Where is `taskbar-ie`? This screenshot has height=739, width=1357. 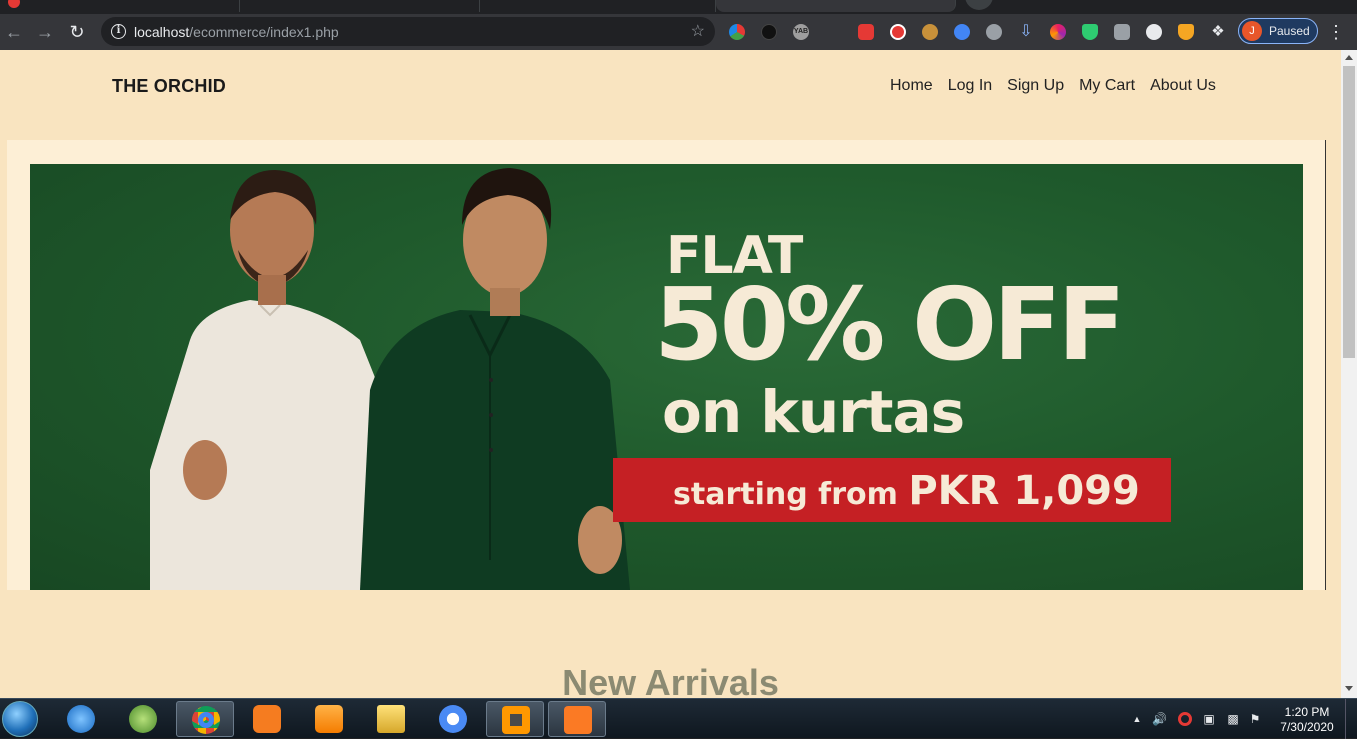
taskbar-ie is located at coordinates (81, 719).